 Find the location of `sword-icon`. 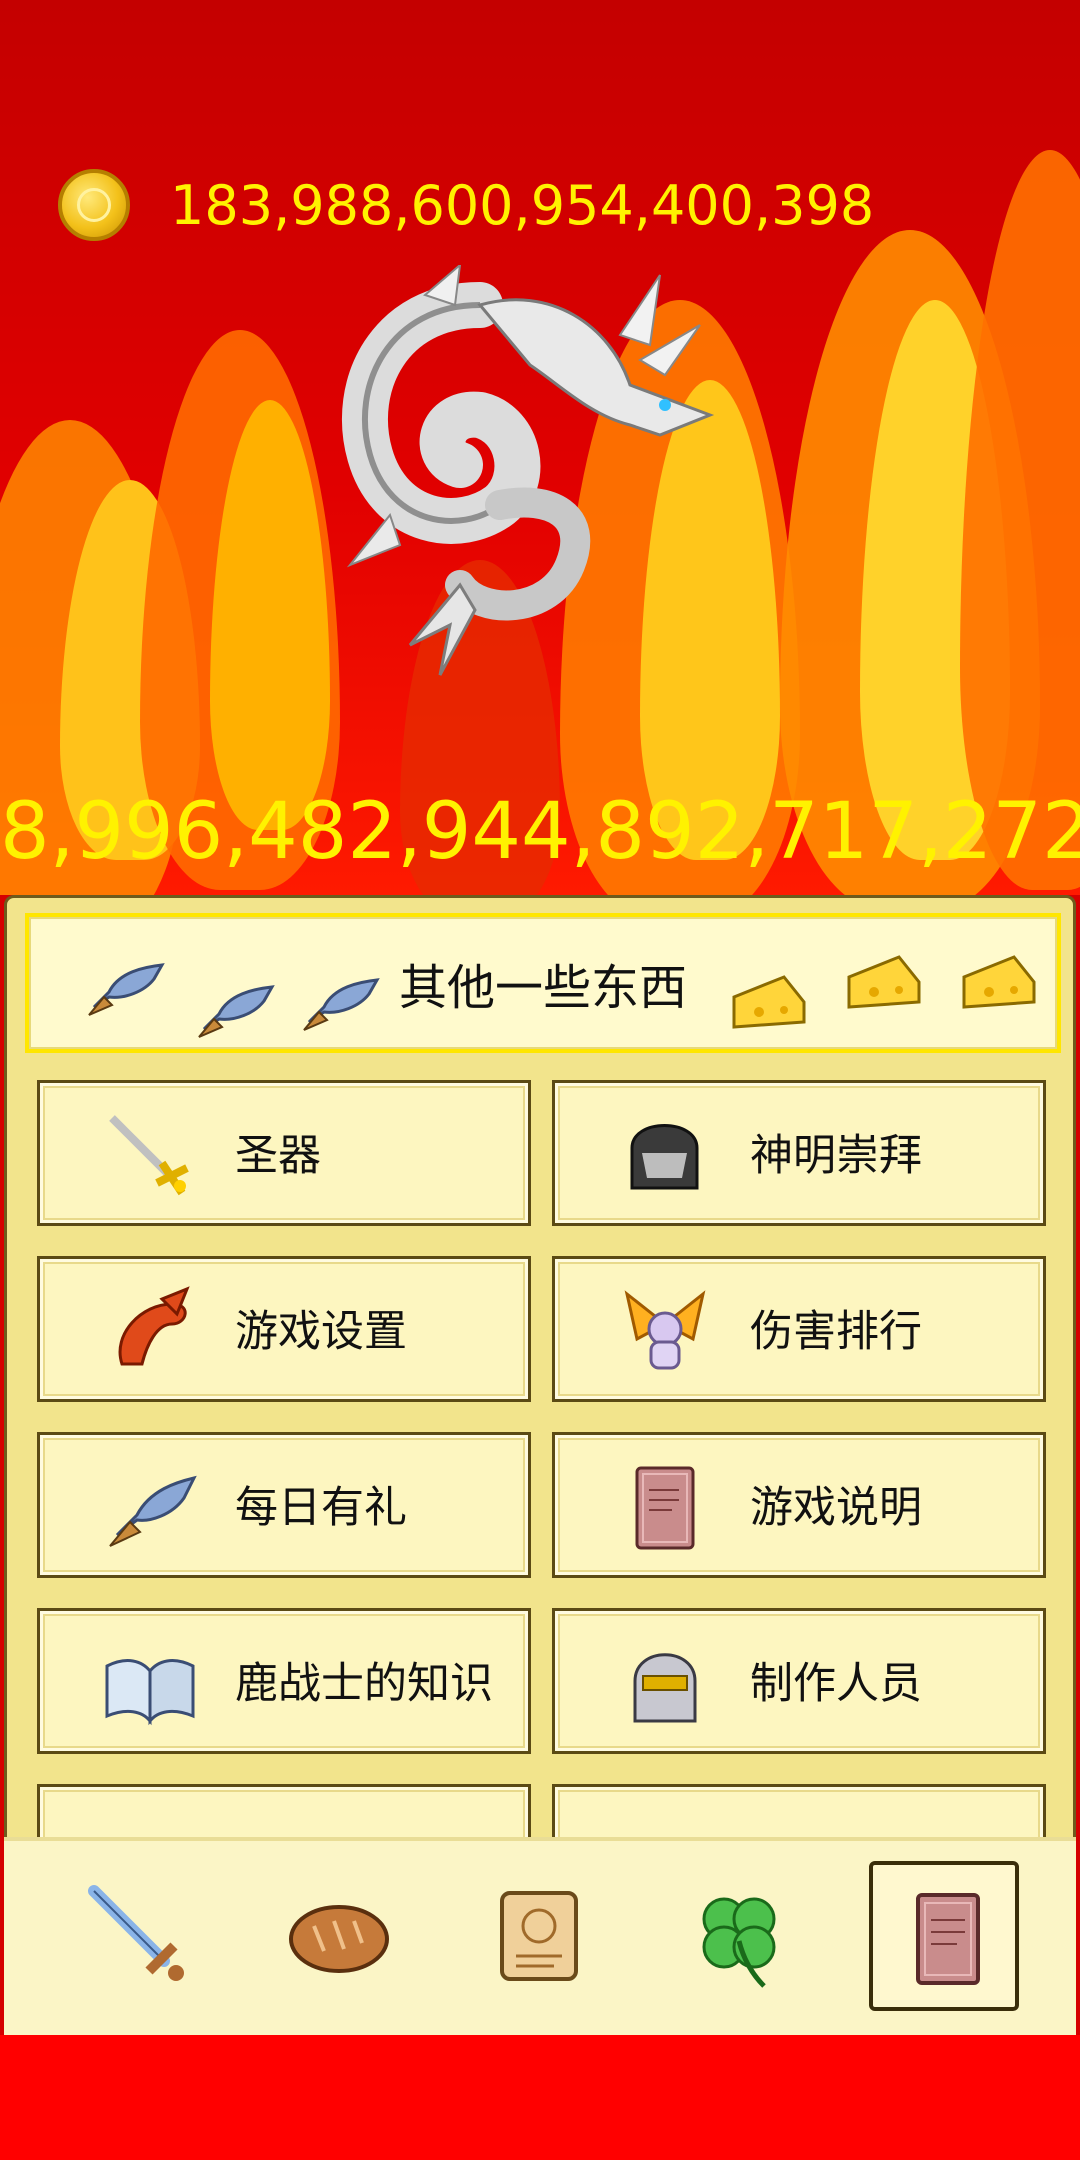

sword-icon is located at coordinates (136, 1933).